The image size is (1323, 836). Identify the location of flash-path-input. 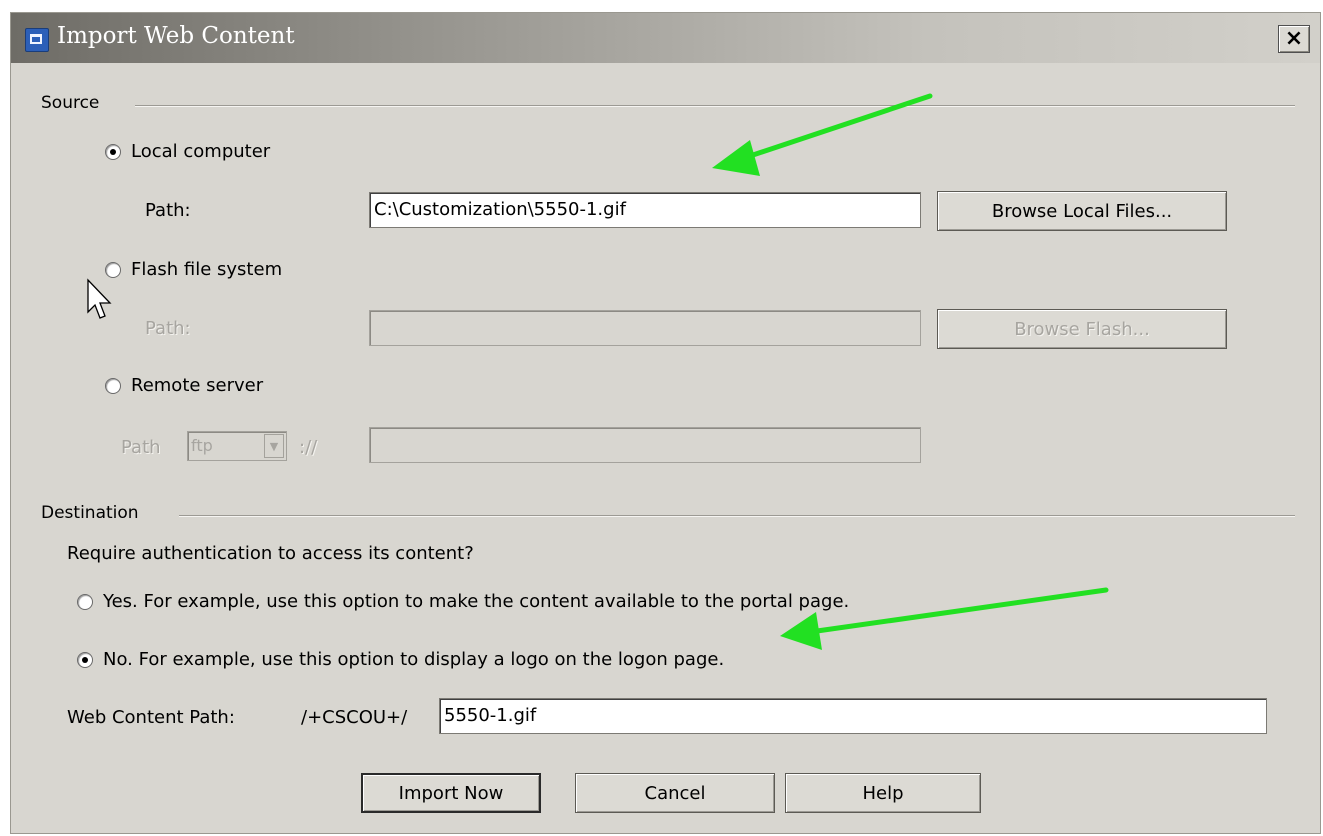
(645, 328).